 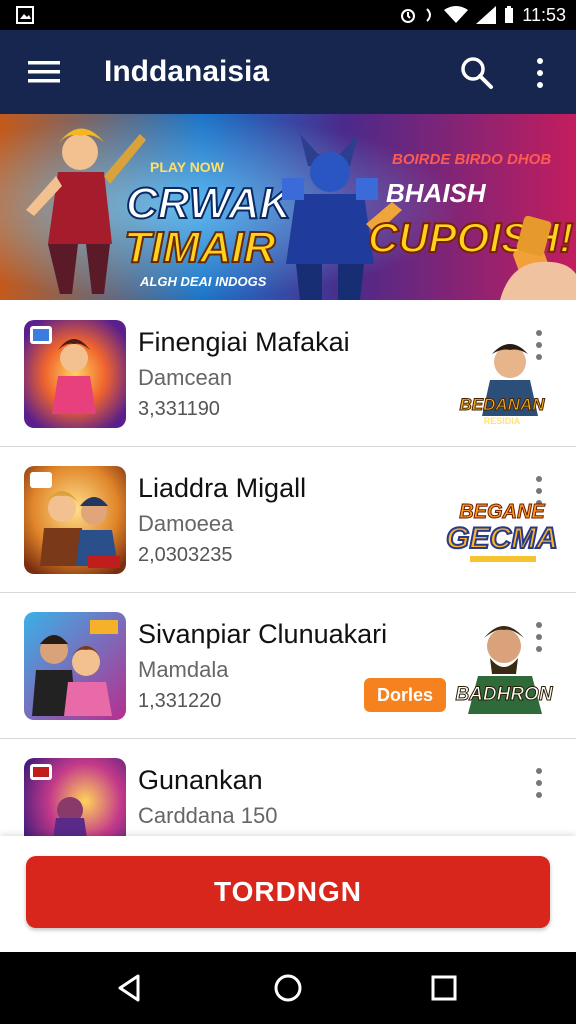 I want to click on game-title: Gunankan, so click(x=200, y=780).